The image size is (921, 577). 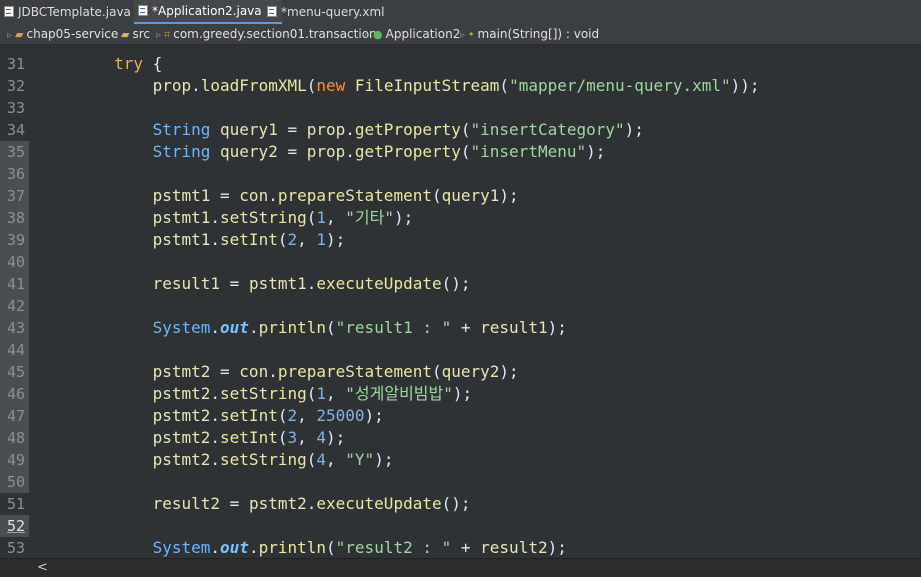 I want to click on class-icon: ●, so click(x=378, y=34).